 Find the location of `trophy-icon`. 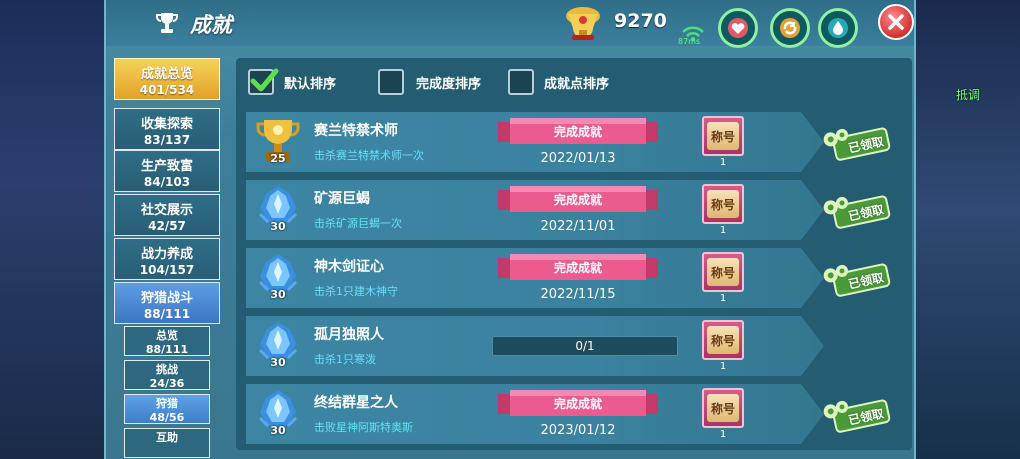

trophy-icon is located at coordinates (167, 23).